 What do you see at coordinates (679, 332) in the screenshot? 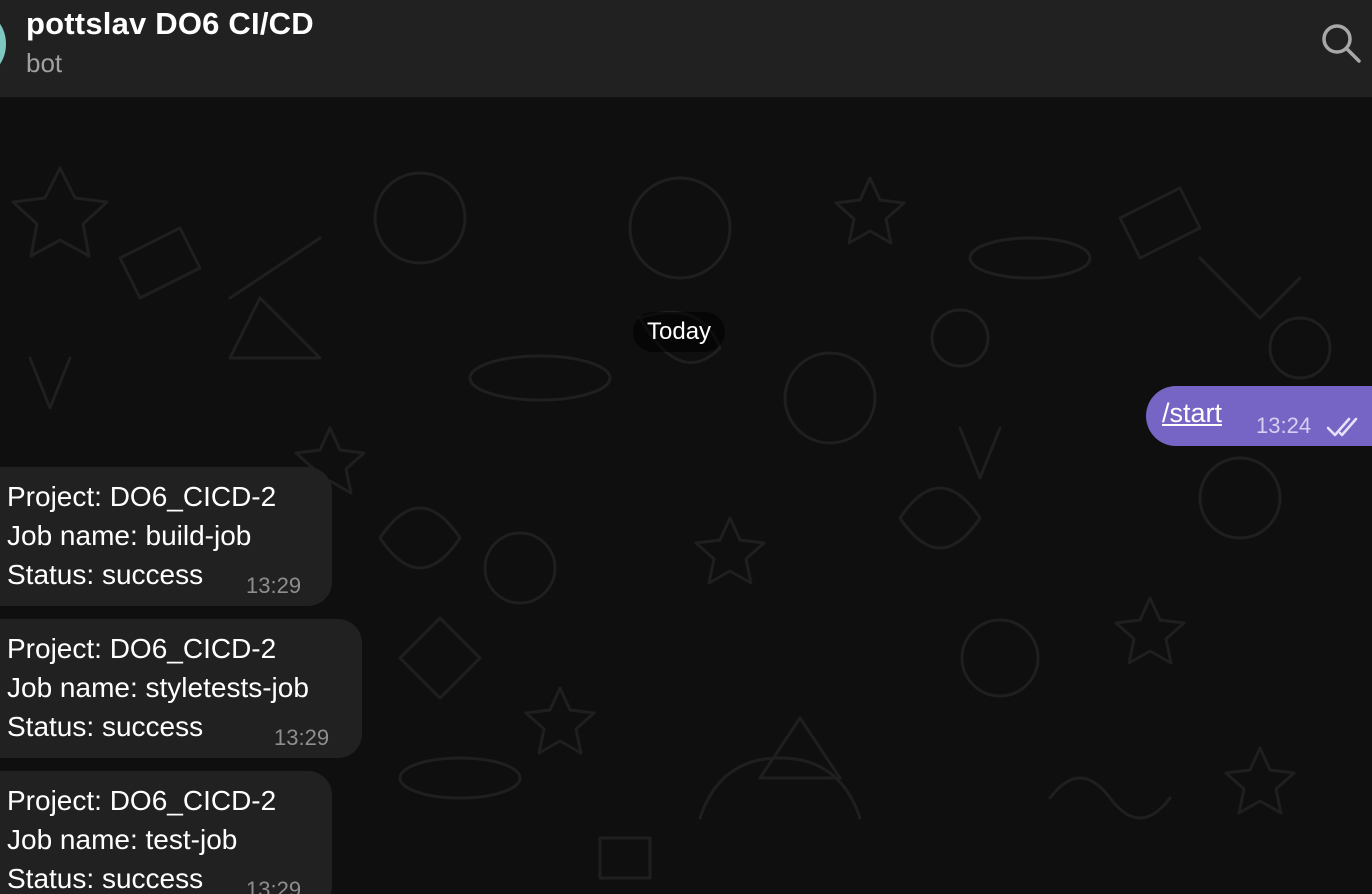
I see `date-separator: Today` at bounding box center [679, 332].